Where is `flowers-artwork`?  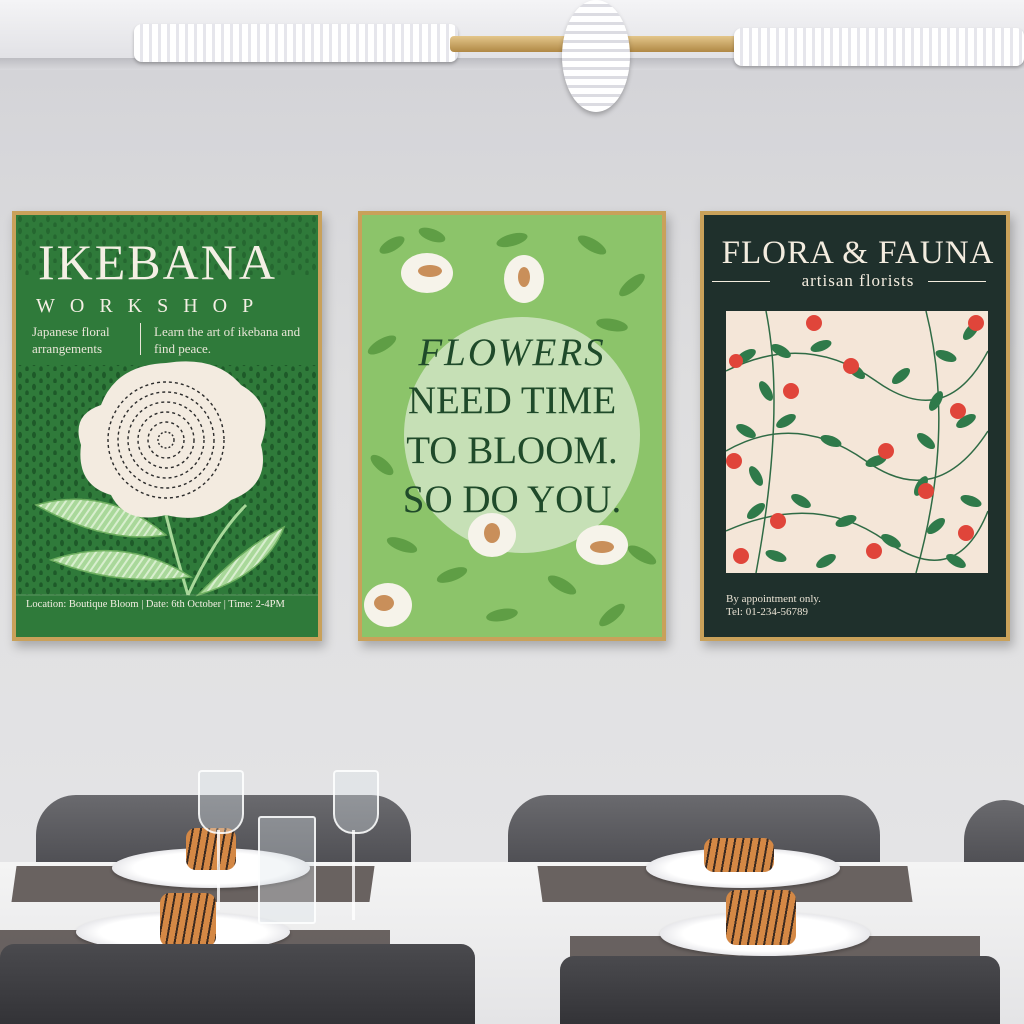
flowers-artwork is located at coordinates (510, 427).